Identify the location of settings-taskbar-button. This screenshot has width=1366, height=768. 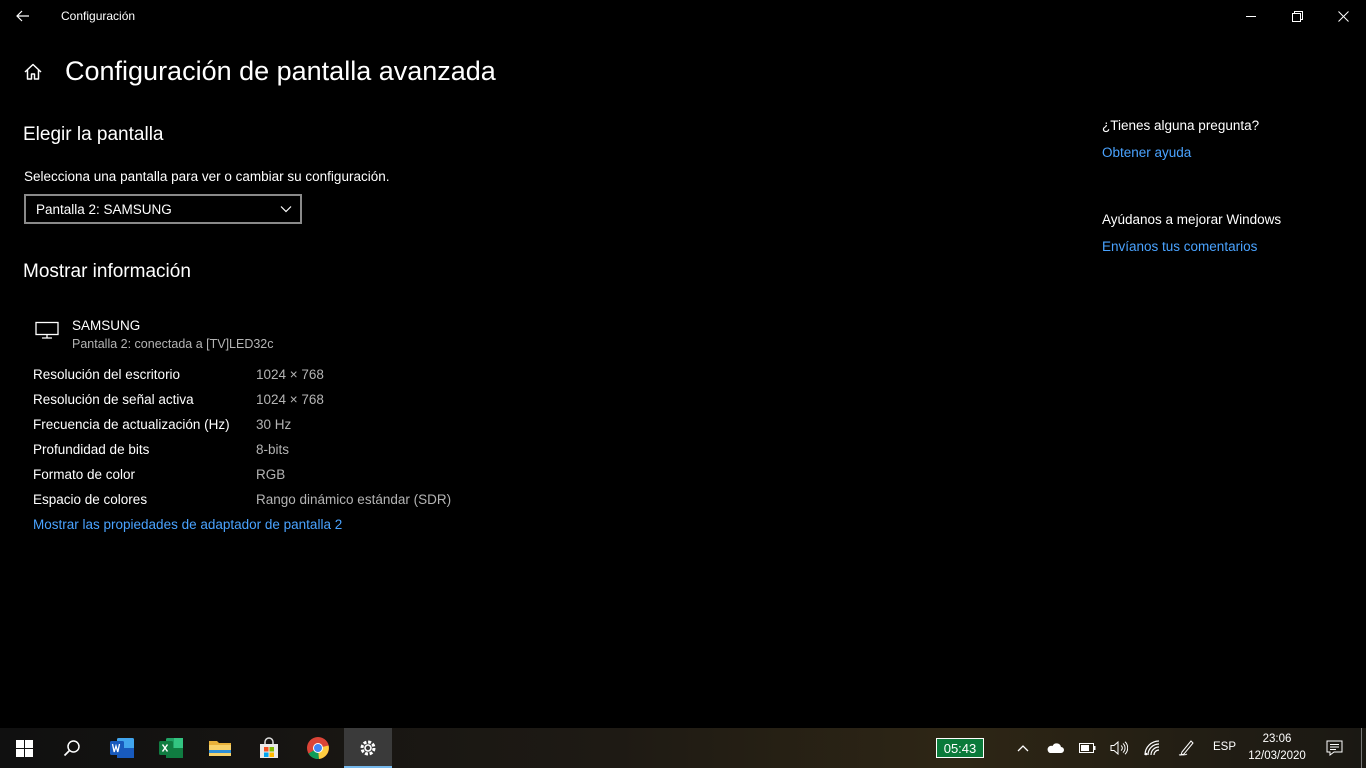
(368, 748).